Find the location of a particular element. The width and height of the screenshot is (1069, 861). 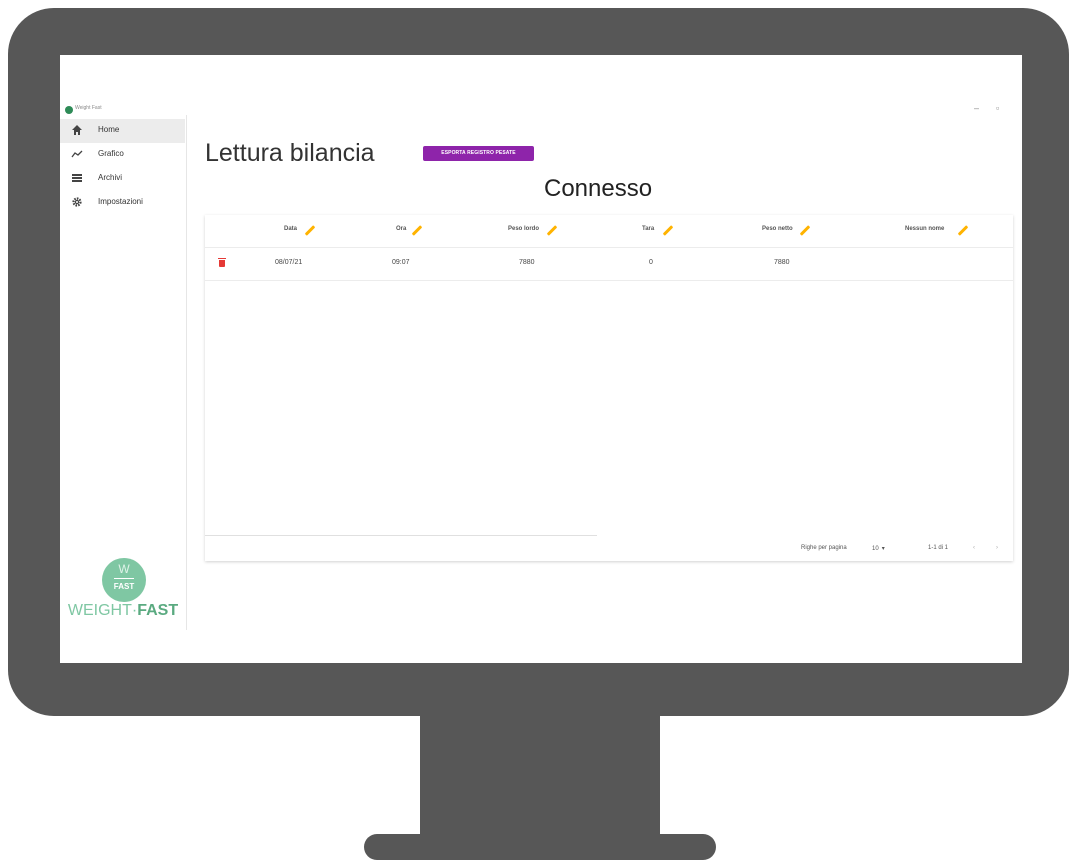

delete-trash-icon is located at coordinates (222, 262).